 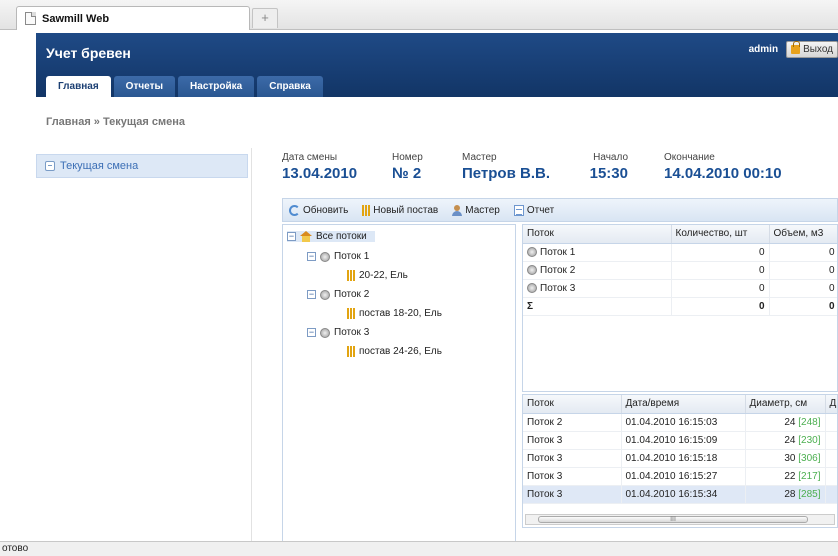 What do you see at coordinates (831, 404) in the screenshot?
I see `column-header: Д` at bounding box center [831, 404].